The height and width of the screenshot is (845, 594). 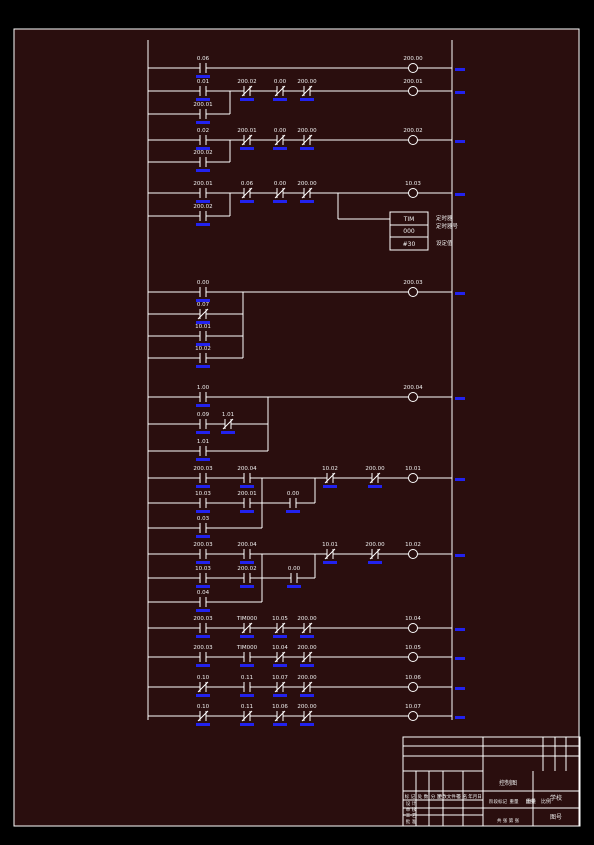 I want to click on contact-label: 1.00, so click(x=203, y=388).